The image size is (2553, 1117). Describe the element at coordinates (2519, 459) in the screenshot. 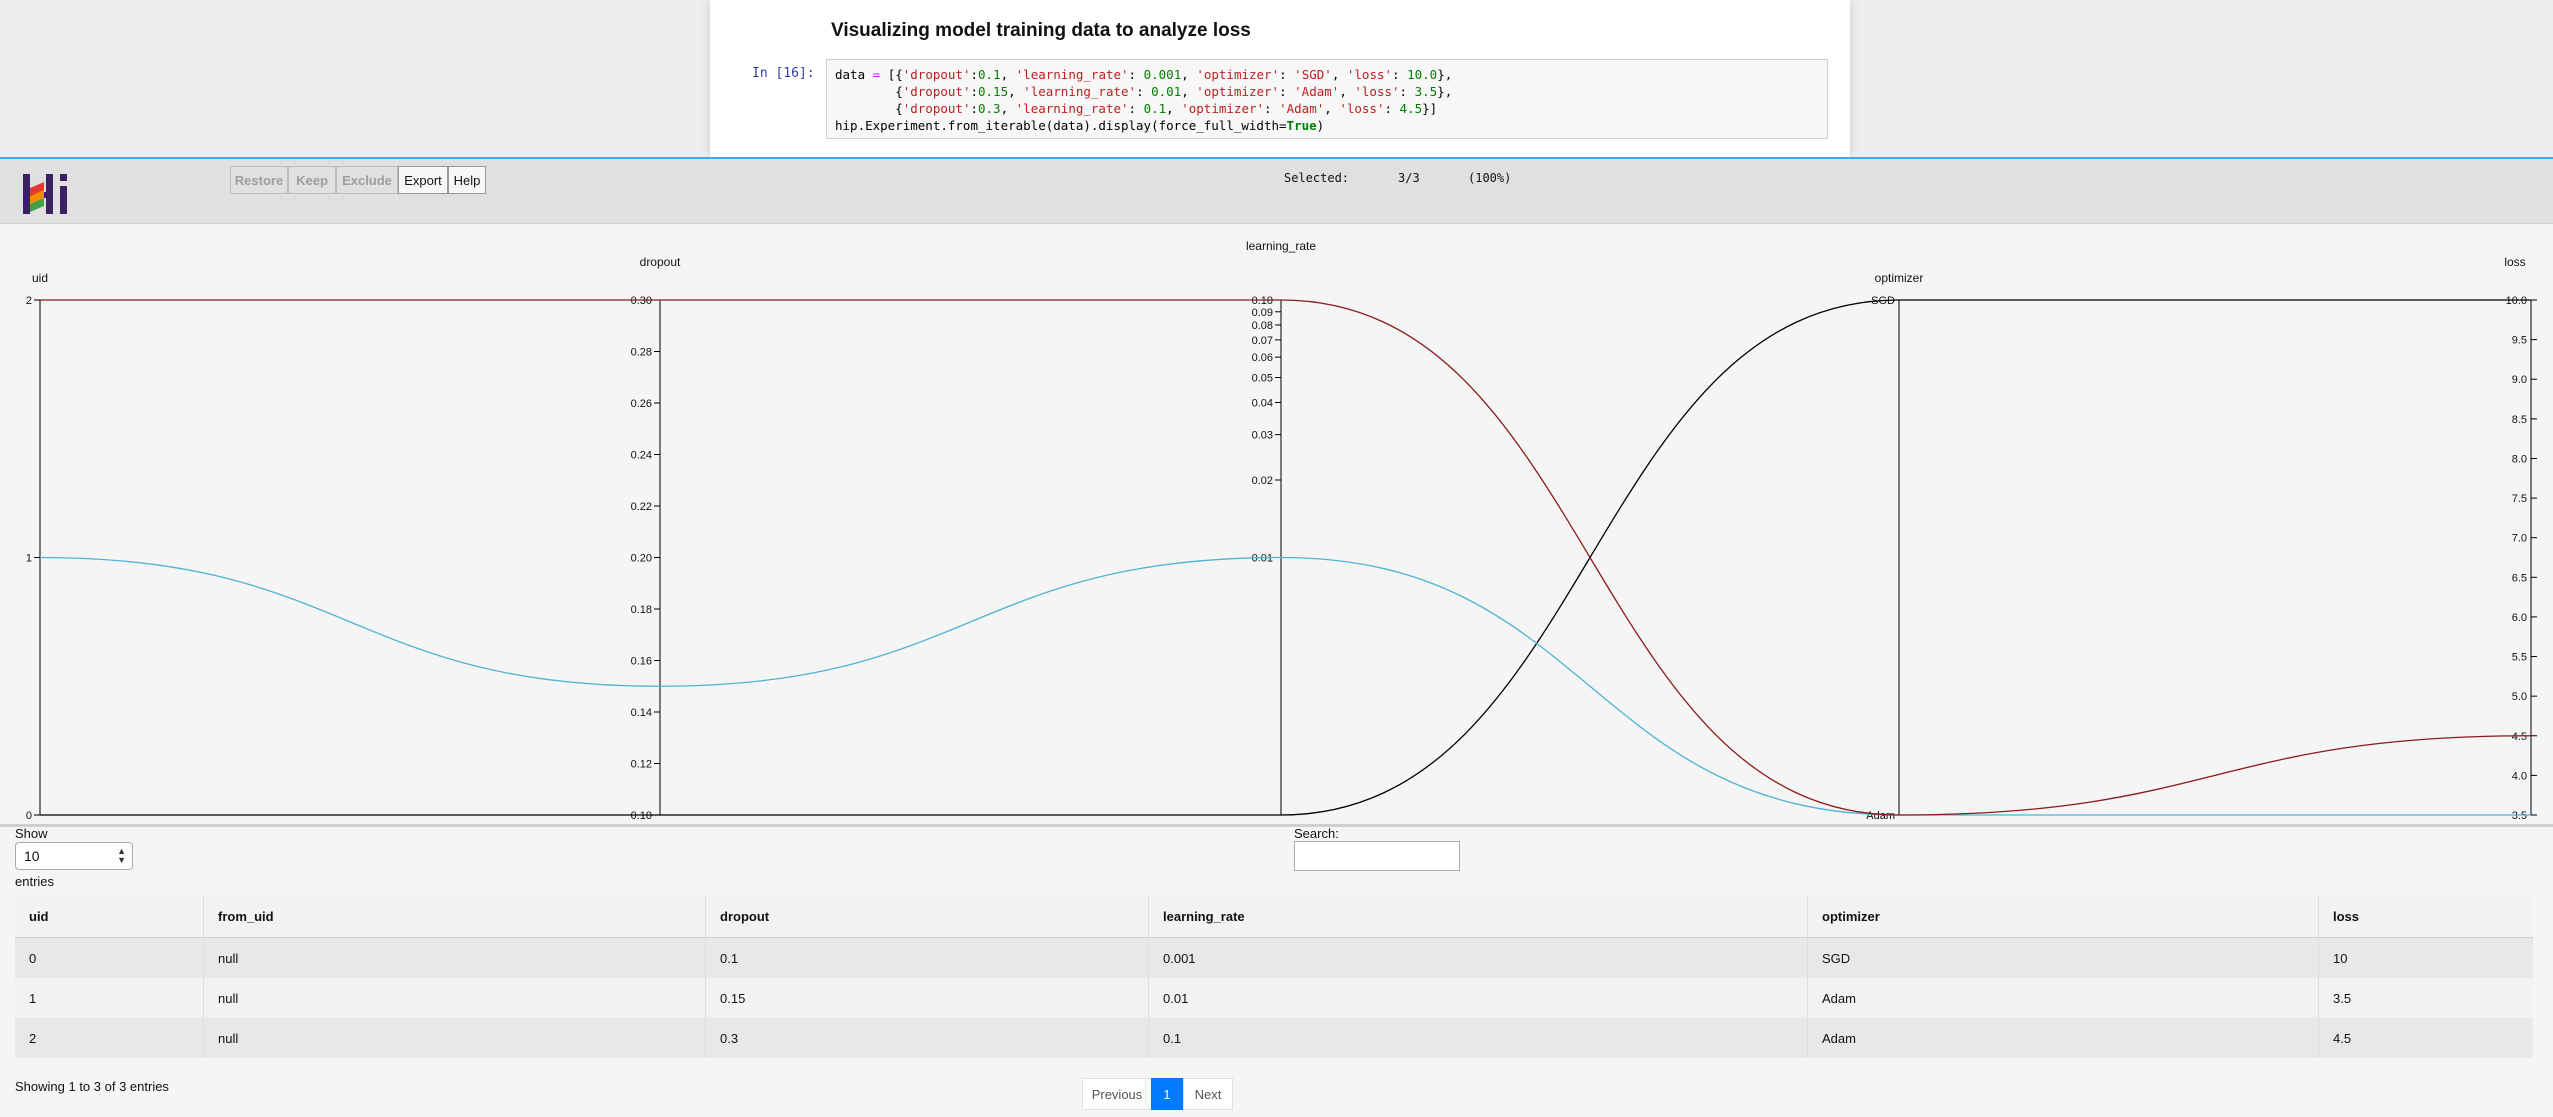

I see `axis-tick-label: 8.0` at that location.